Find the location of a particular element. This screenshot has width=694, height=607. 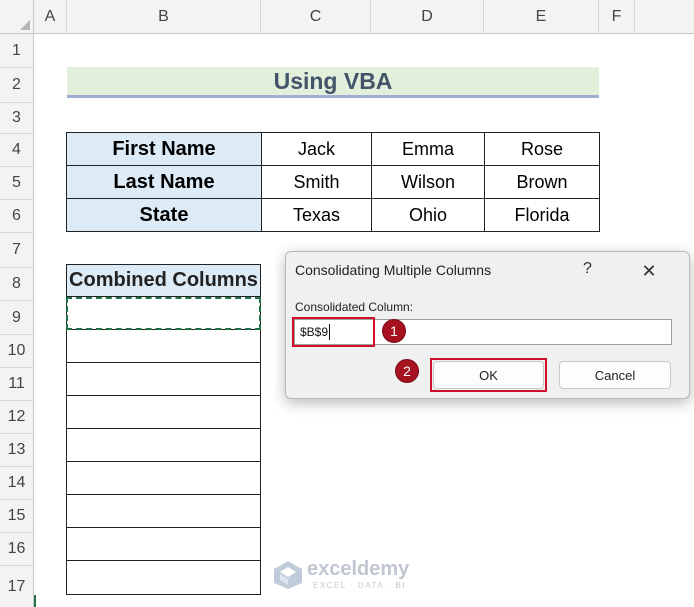

row-header: 11 is located at coordinates (17, 384).